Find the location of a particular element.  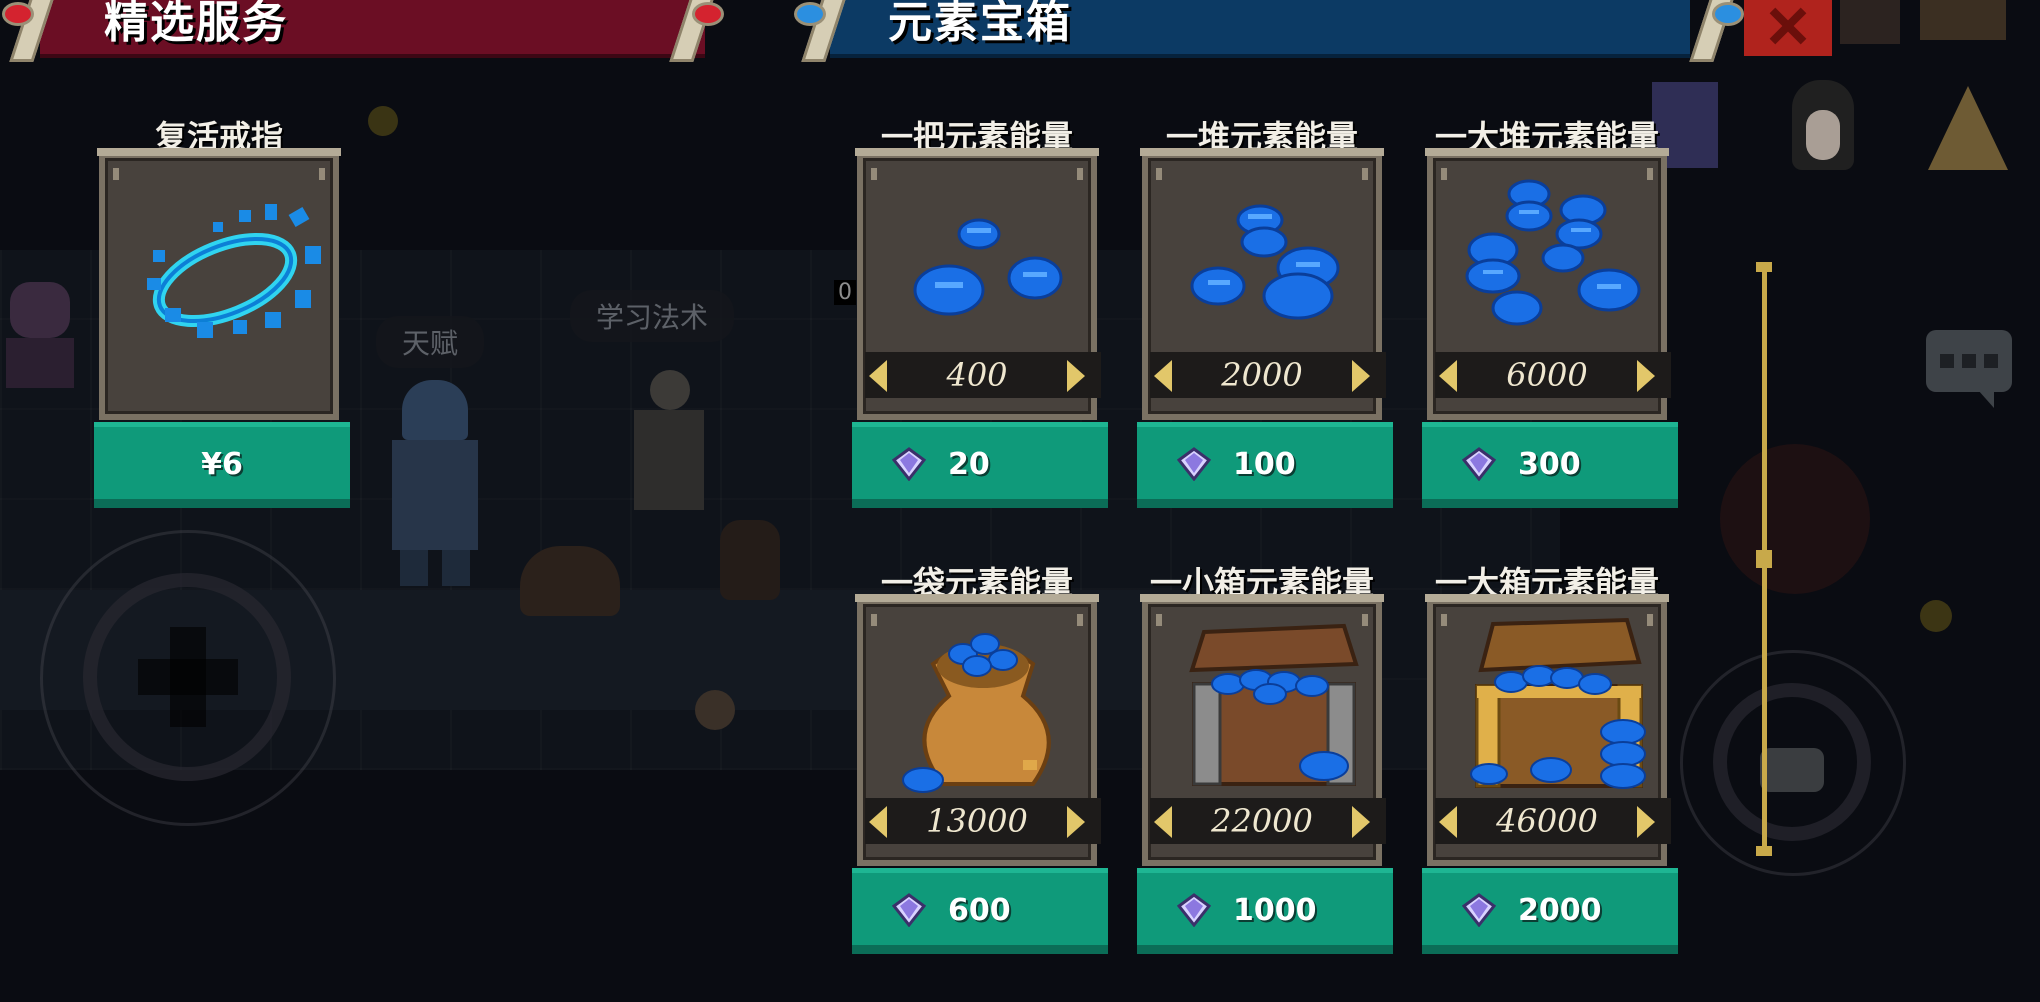

buy-revive-ring-button: ¥6 is located at coordinates (222, 465).